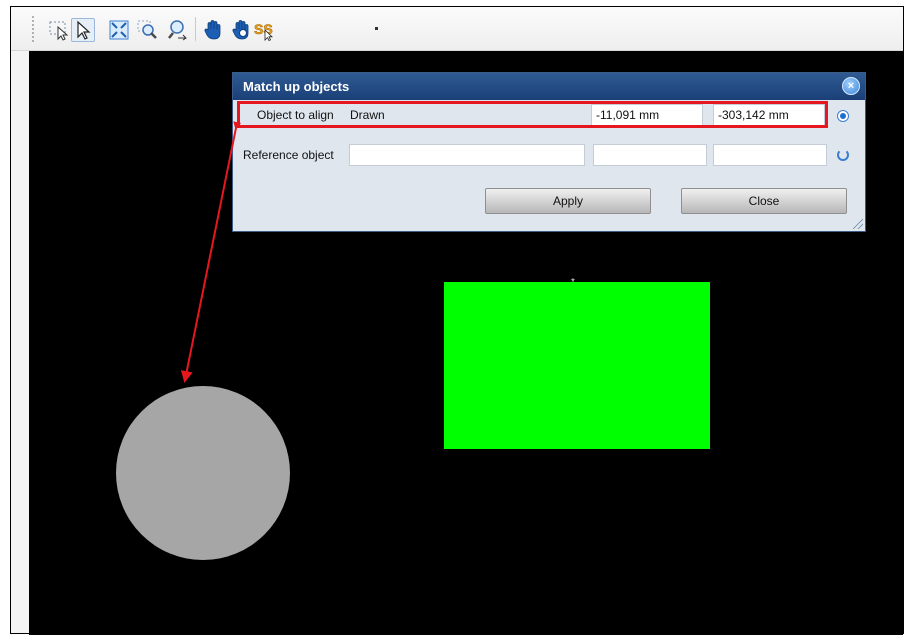 The height and width of the screenshot is (636, 908). I want to click on lasso-select-icon, so click(59, 30).